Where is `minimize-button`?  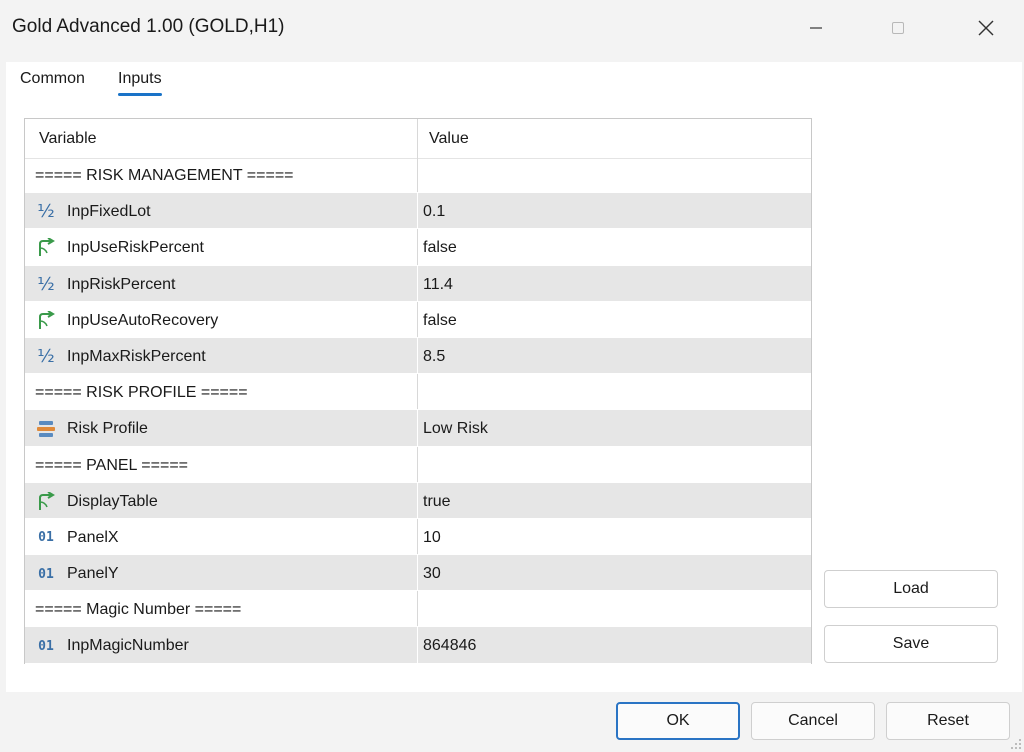 minimize-button is located at coordinates (816, 28).